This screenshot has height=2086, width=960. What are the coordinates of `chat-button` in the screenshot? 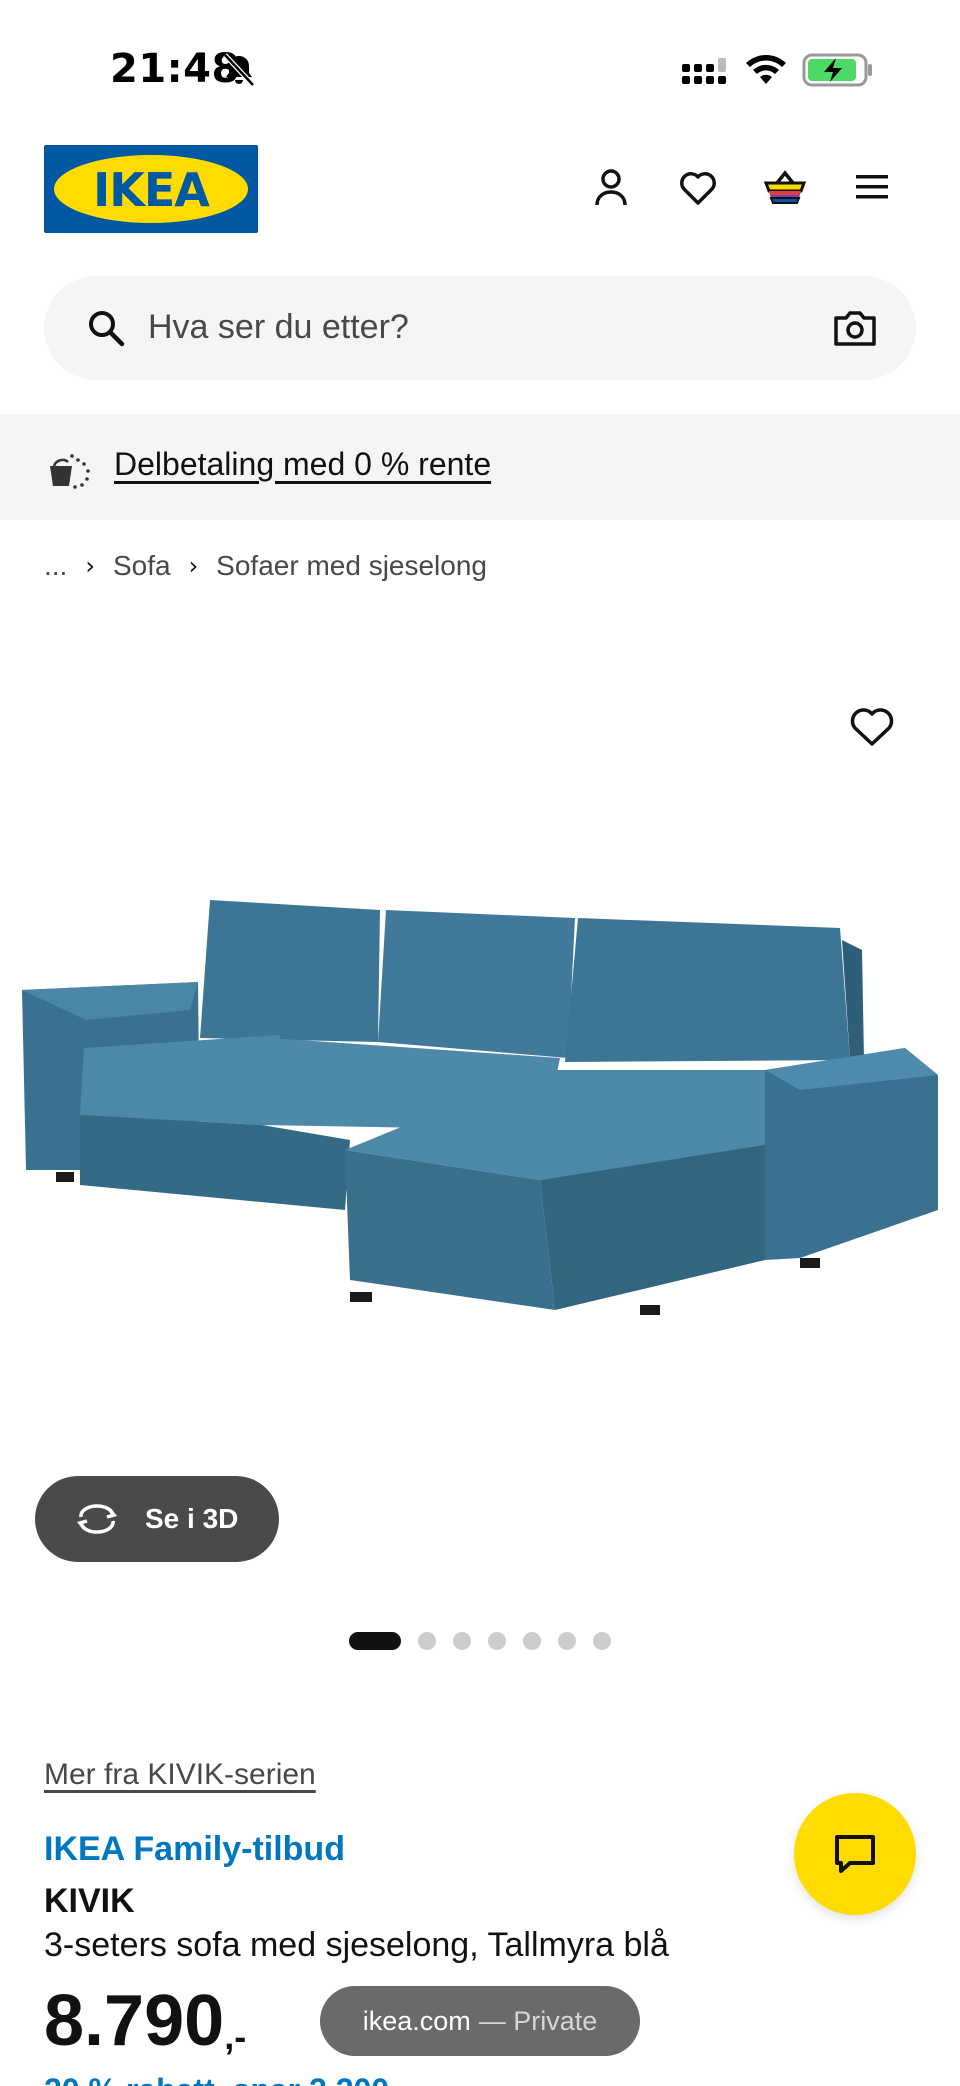 It's located at (855, 1854).